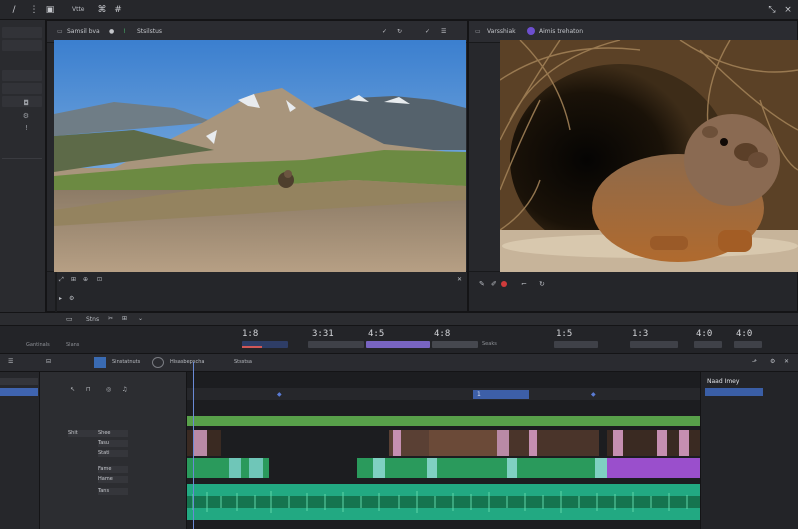 The width and height of the screenshot is (798, 529). Describe the element at coordinates (504, 284) in the screenshot. I see `record-icon` at that location.